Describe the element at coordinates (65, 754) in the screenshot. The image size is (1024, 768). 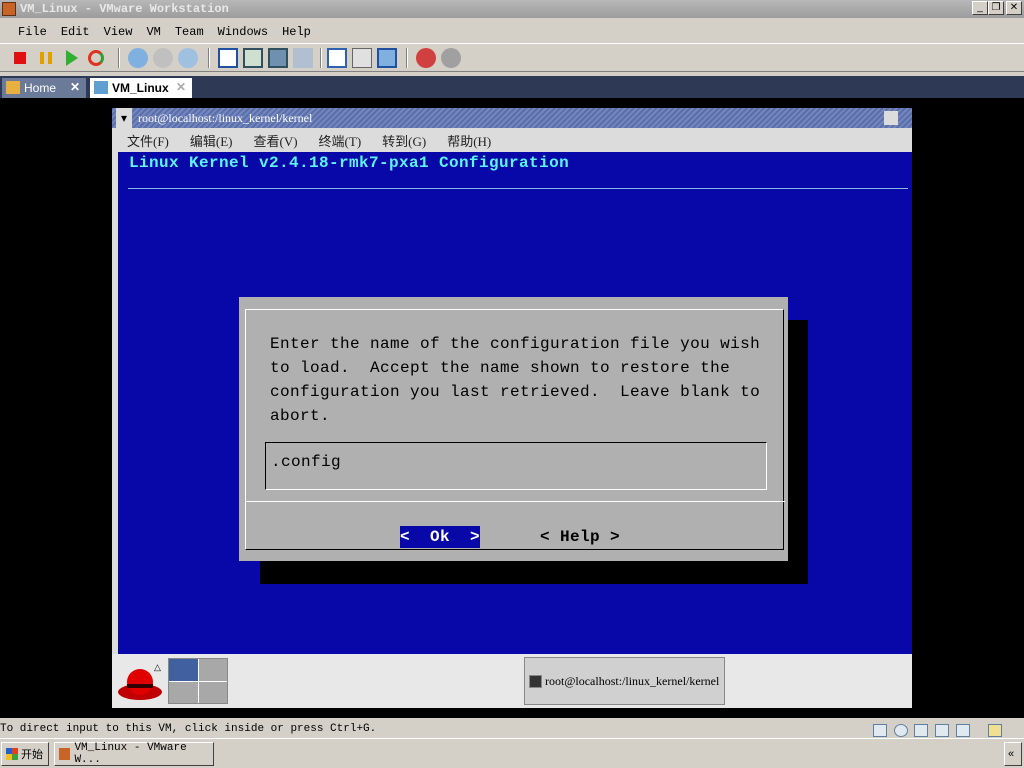
I see `vmware-icon` at that location.